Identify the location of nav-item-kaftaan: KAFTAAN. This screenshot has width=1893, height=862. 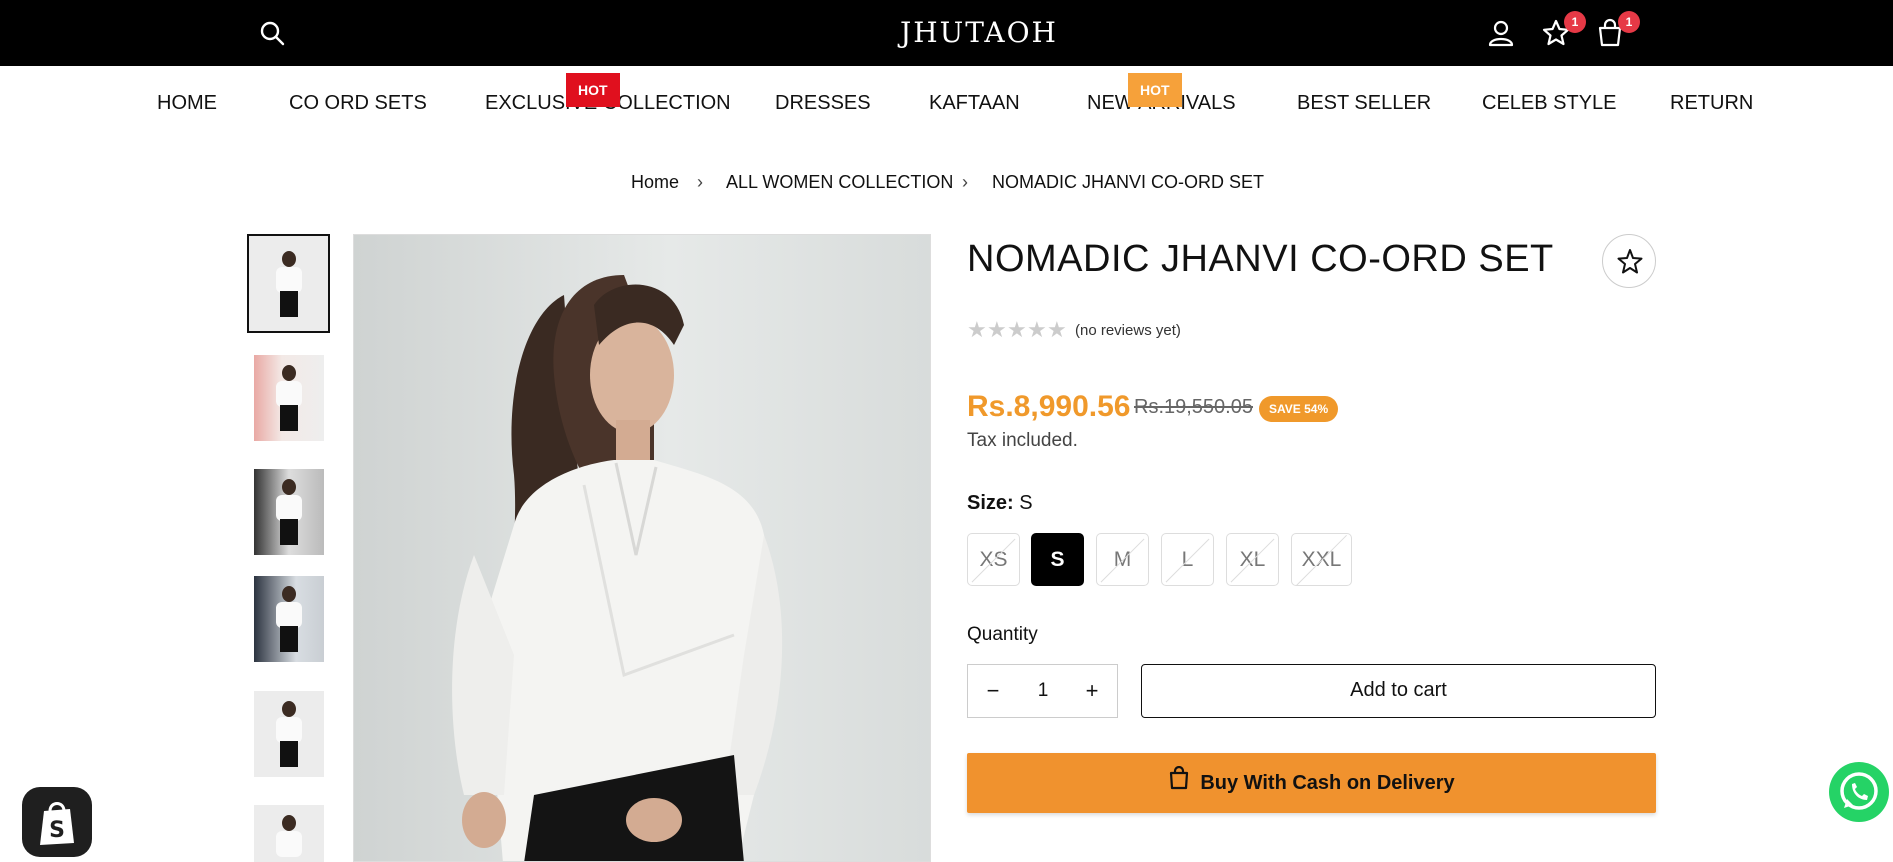
(974, 103).